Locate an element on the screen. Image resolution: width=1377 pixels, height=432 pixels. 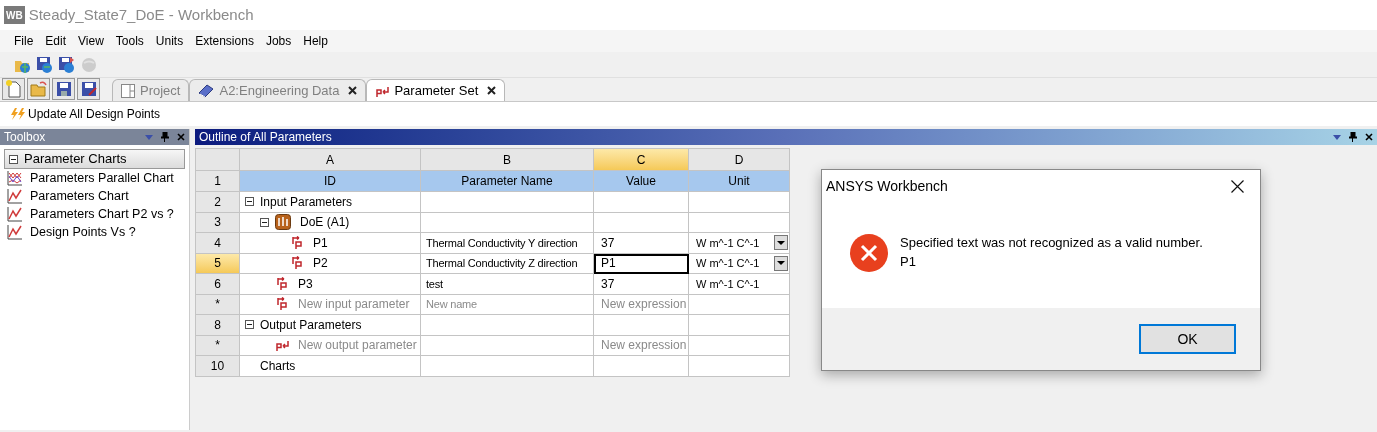
parameter-id: P3 is located at coordinates (305, 284).